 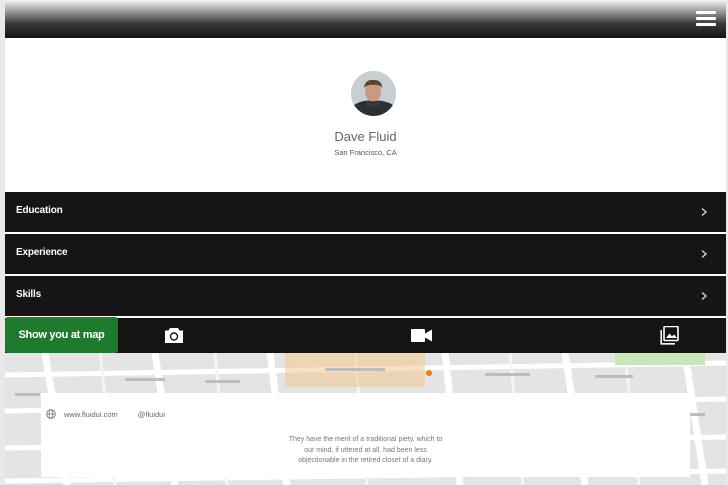 I want to click on contact-line: www.fluidui.com @fluidui, so click(x=105, y=414).